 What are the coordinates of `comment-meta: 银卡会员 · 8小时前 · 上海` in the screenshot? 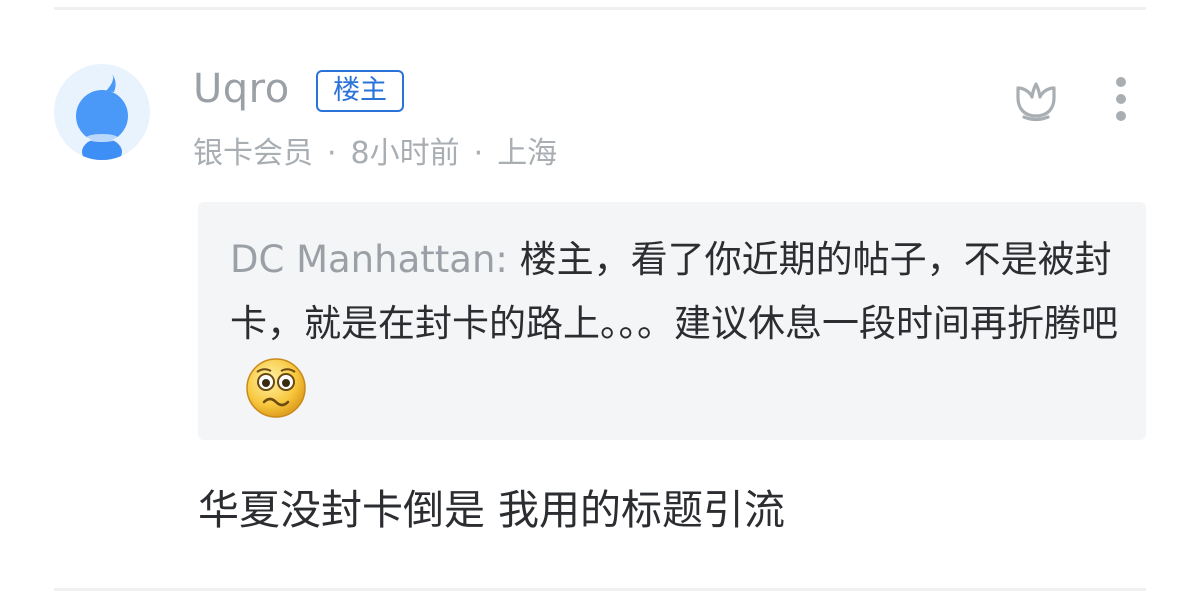 It's located at (375, 150).